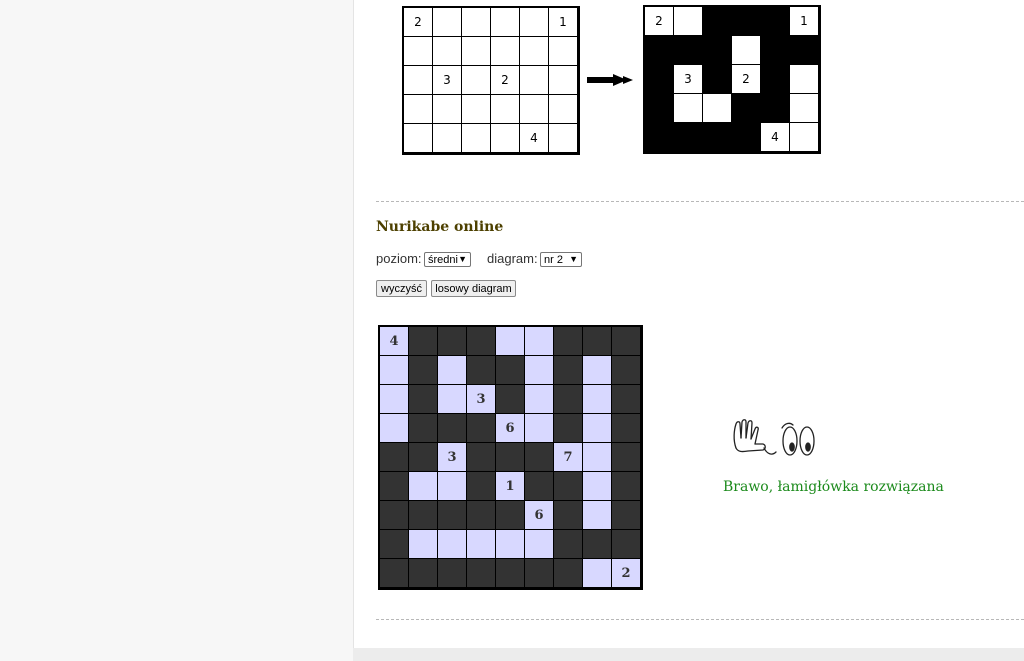  I want to click on clue-cell: 4, so click(394, 341).